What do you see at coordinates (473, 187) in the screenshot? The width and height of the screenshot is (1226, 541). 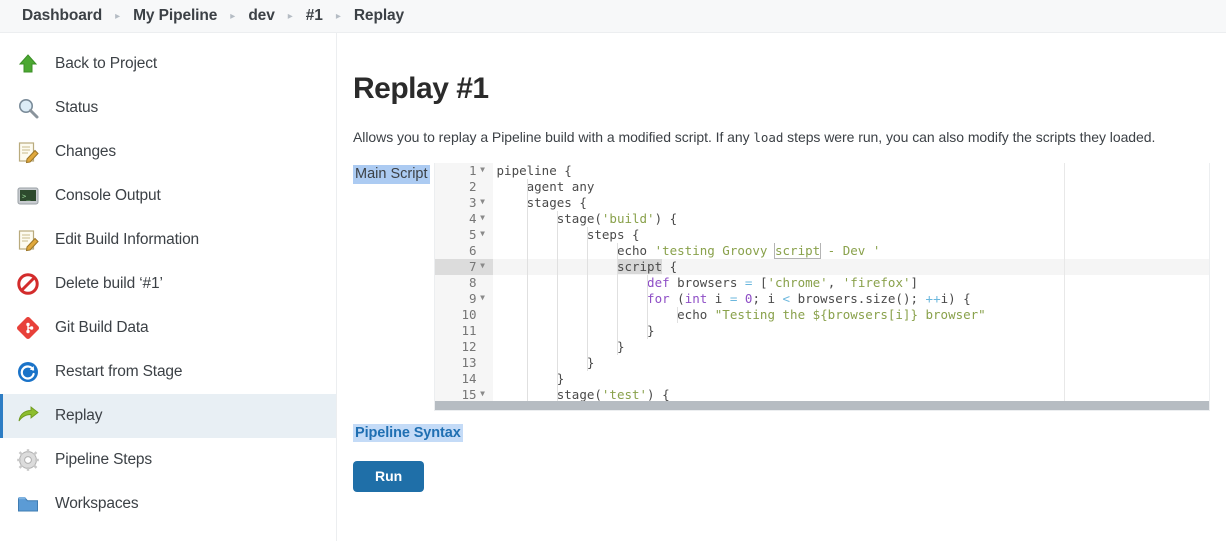 I see `line-number: 2` at bounding box center [473, 187].